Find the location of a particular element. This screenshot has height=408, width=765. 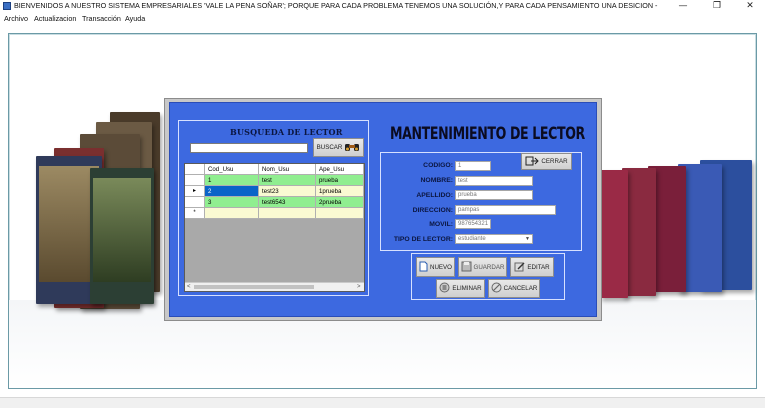

close-window-button: ✕ is located at coordinates (750, 6).